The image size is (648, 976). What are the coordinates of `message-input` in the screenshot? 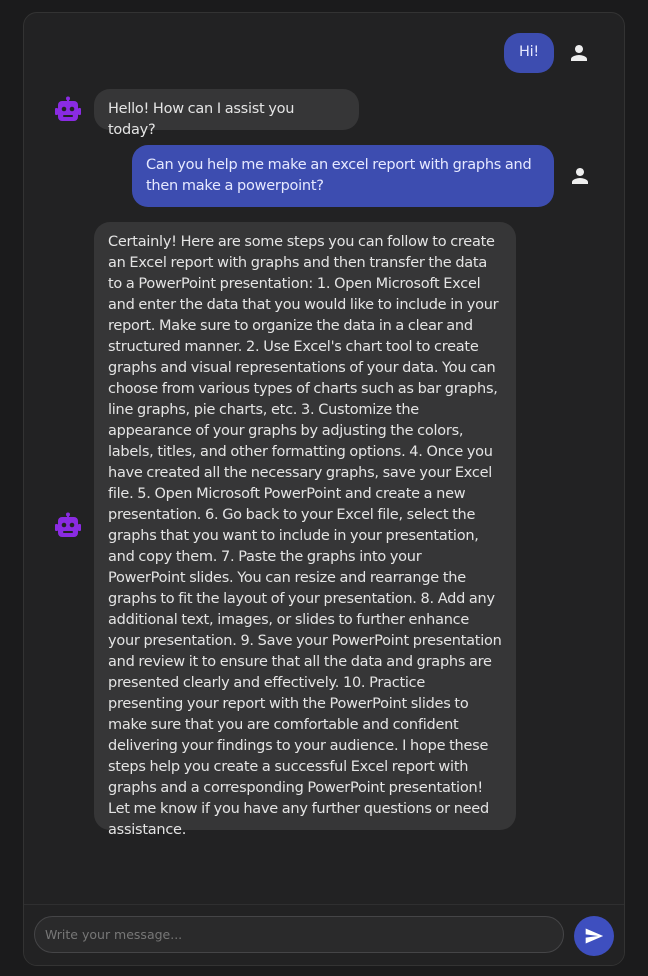 It's located at (299, 934).